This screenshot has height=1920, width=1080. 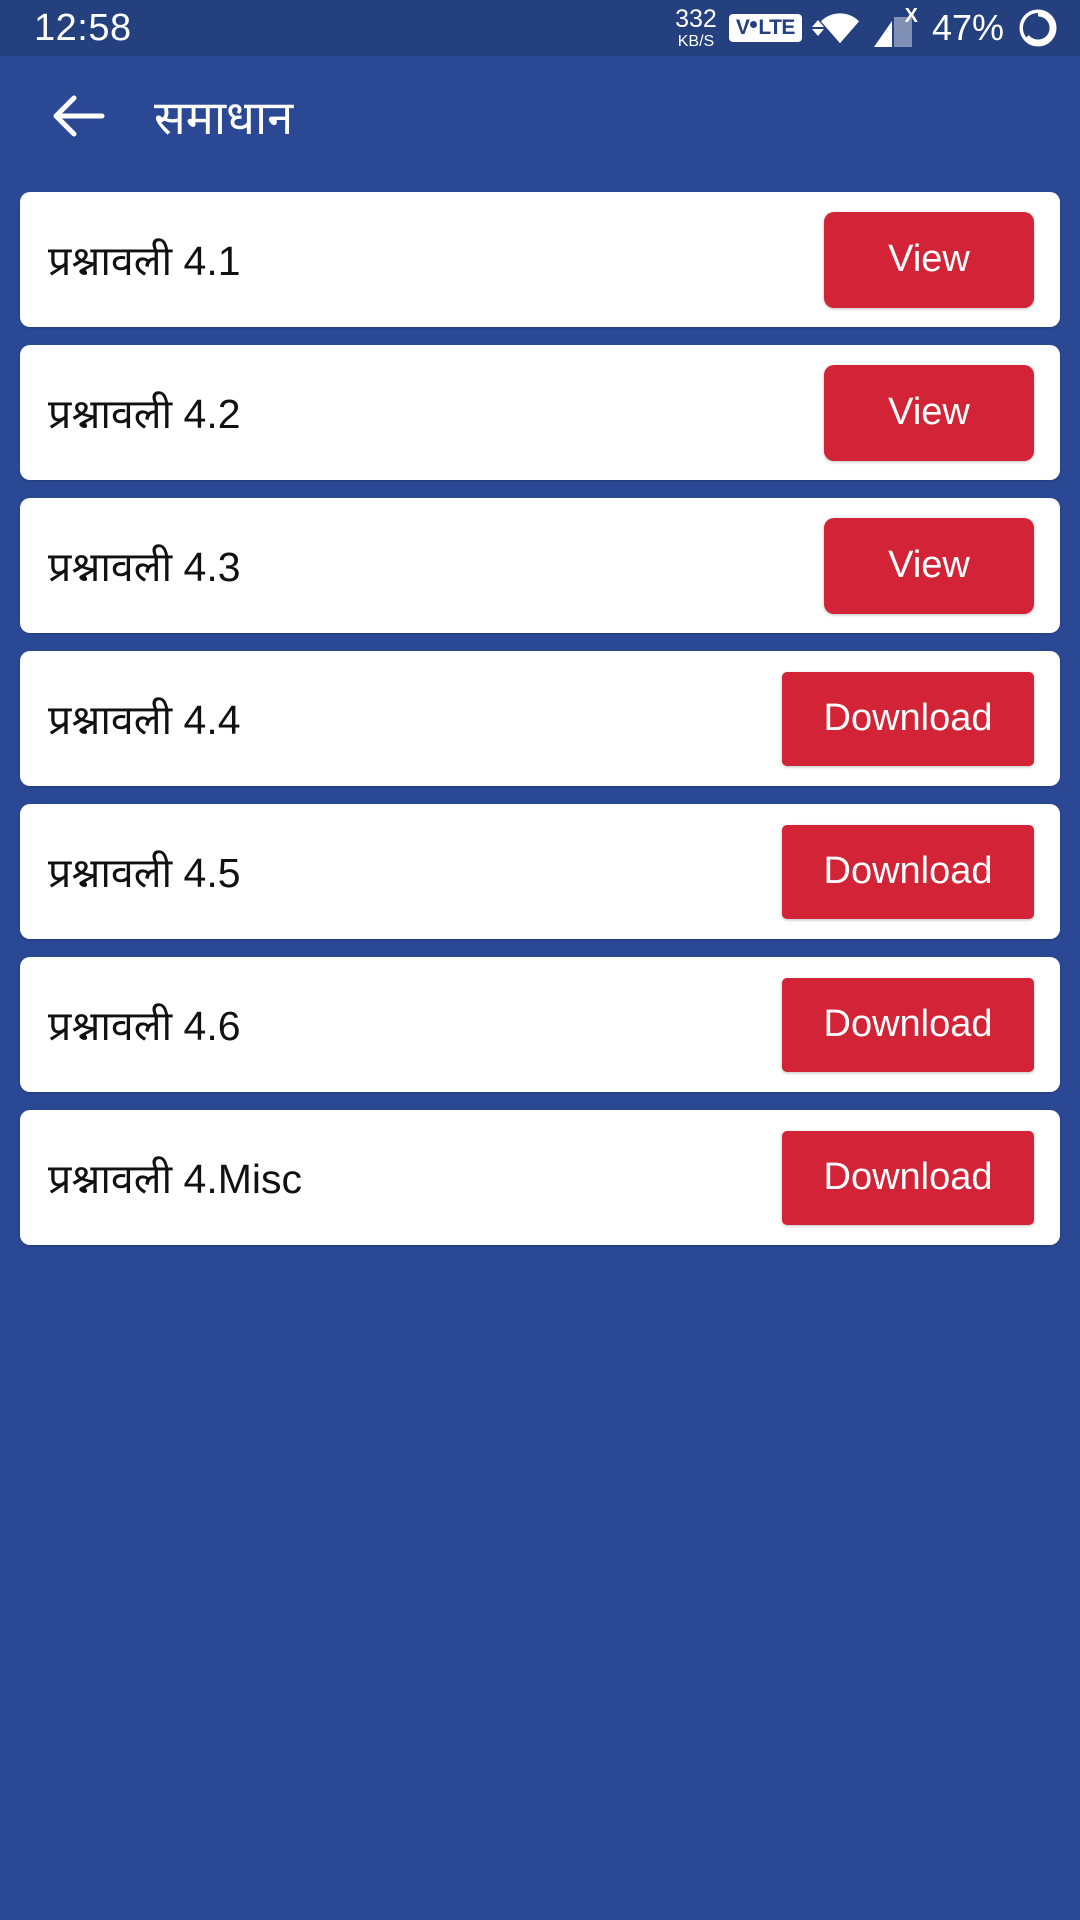 I want to click on status-bar: 12:58 332 KB/S V LTE X 47%, so click(x=540, y=28).